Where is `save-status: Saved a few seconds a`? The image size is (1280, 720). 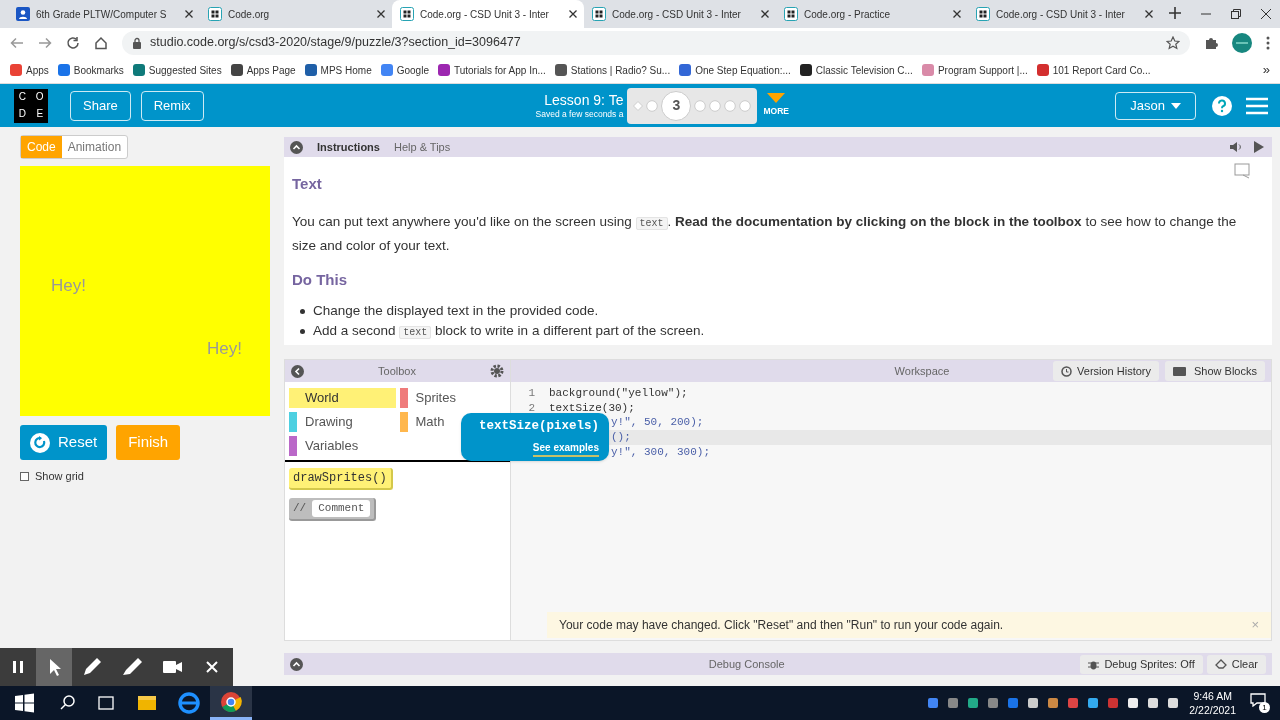
save-status: Saved a few seconds a is located at coordinates (579, 113).